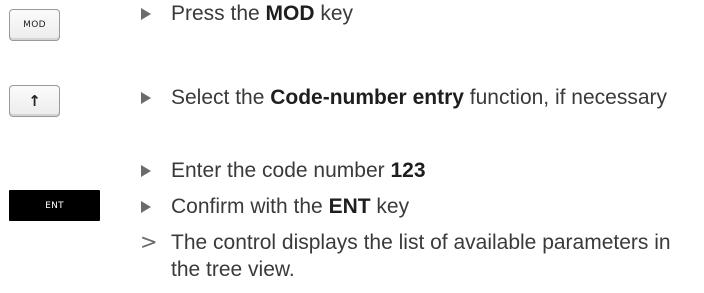 The height and width of the screenshot is (293, 704). I want to click on ent-key: ENT, so click(54, 205).